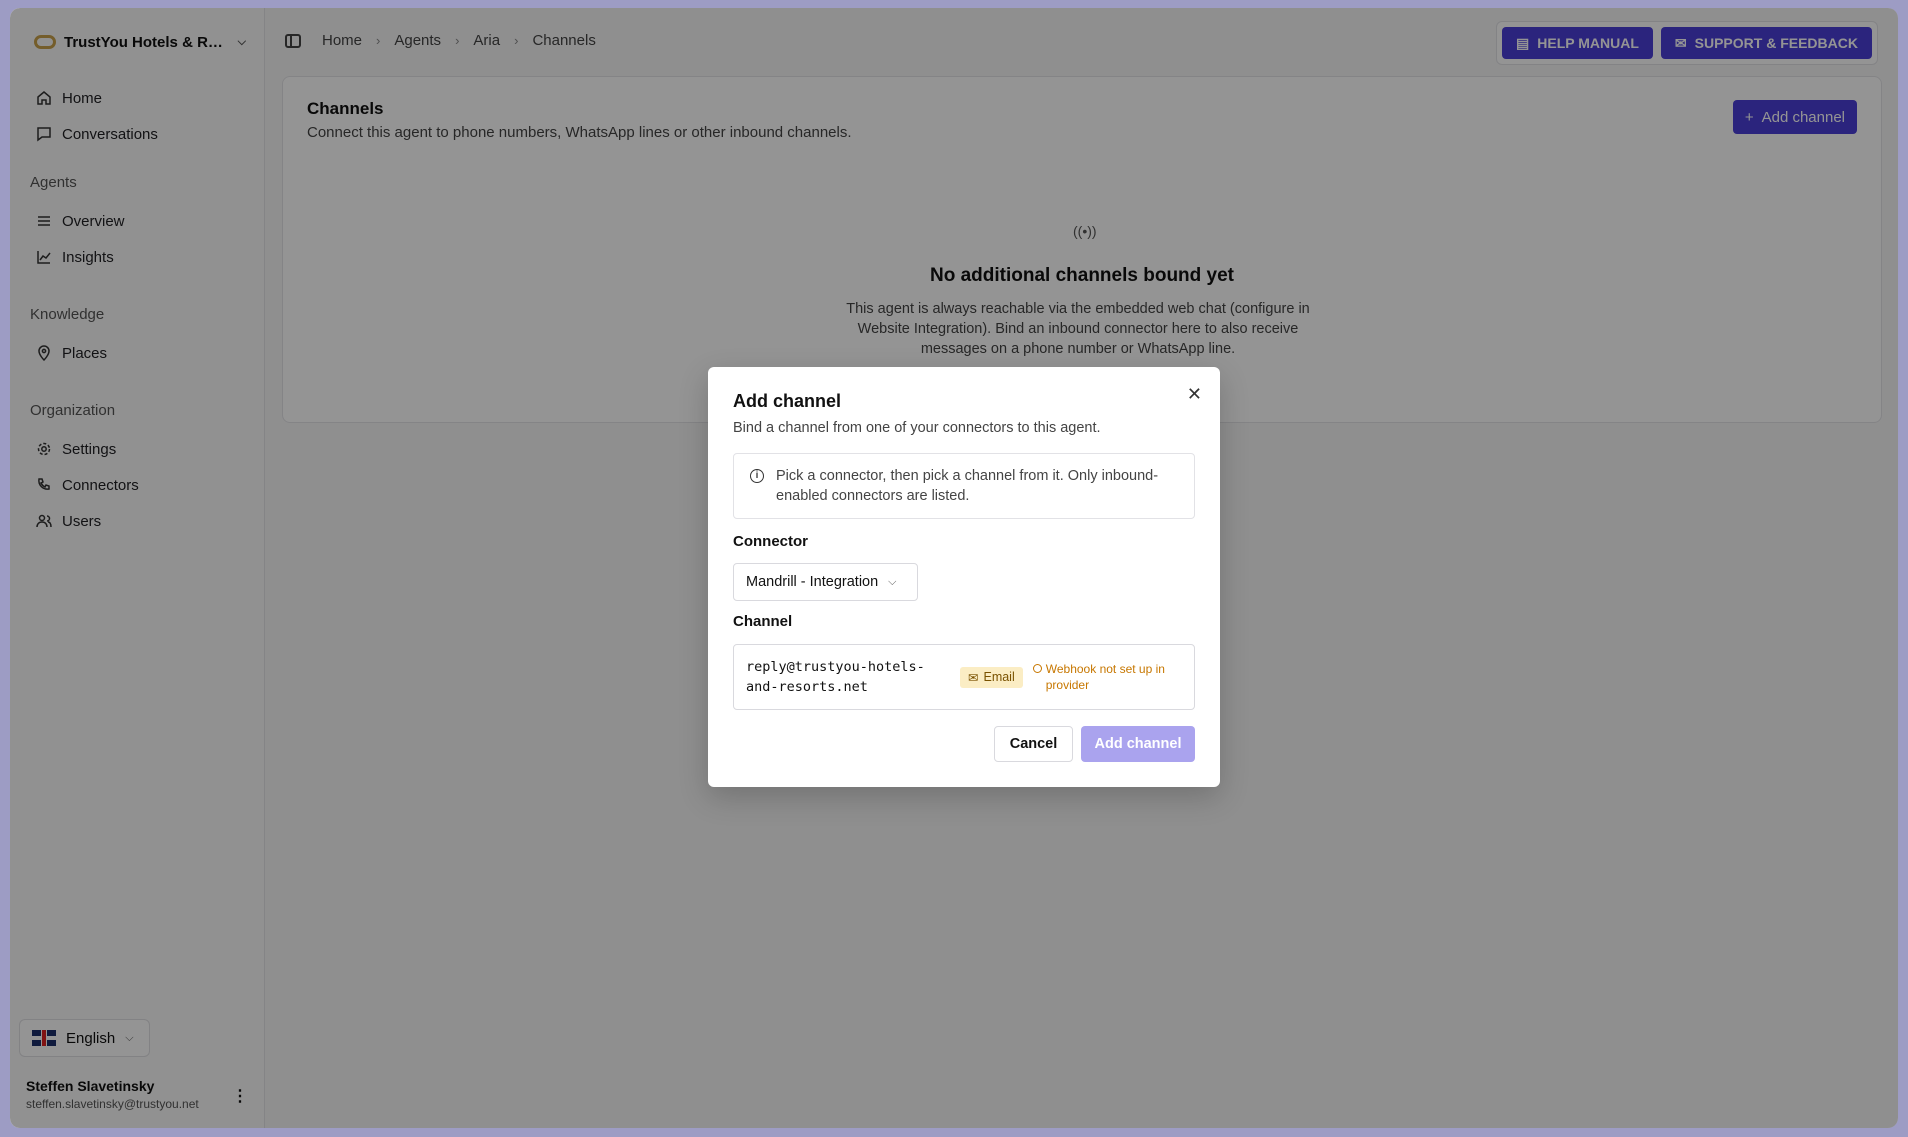 This screenshot has width=1908, height=1137. I want to click on warning-icon, so click(1037, 668).